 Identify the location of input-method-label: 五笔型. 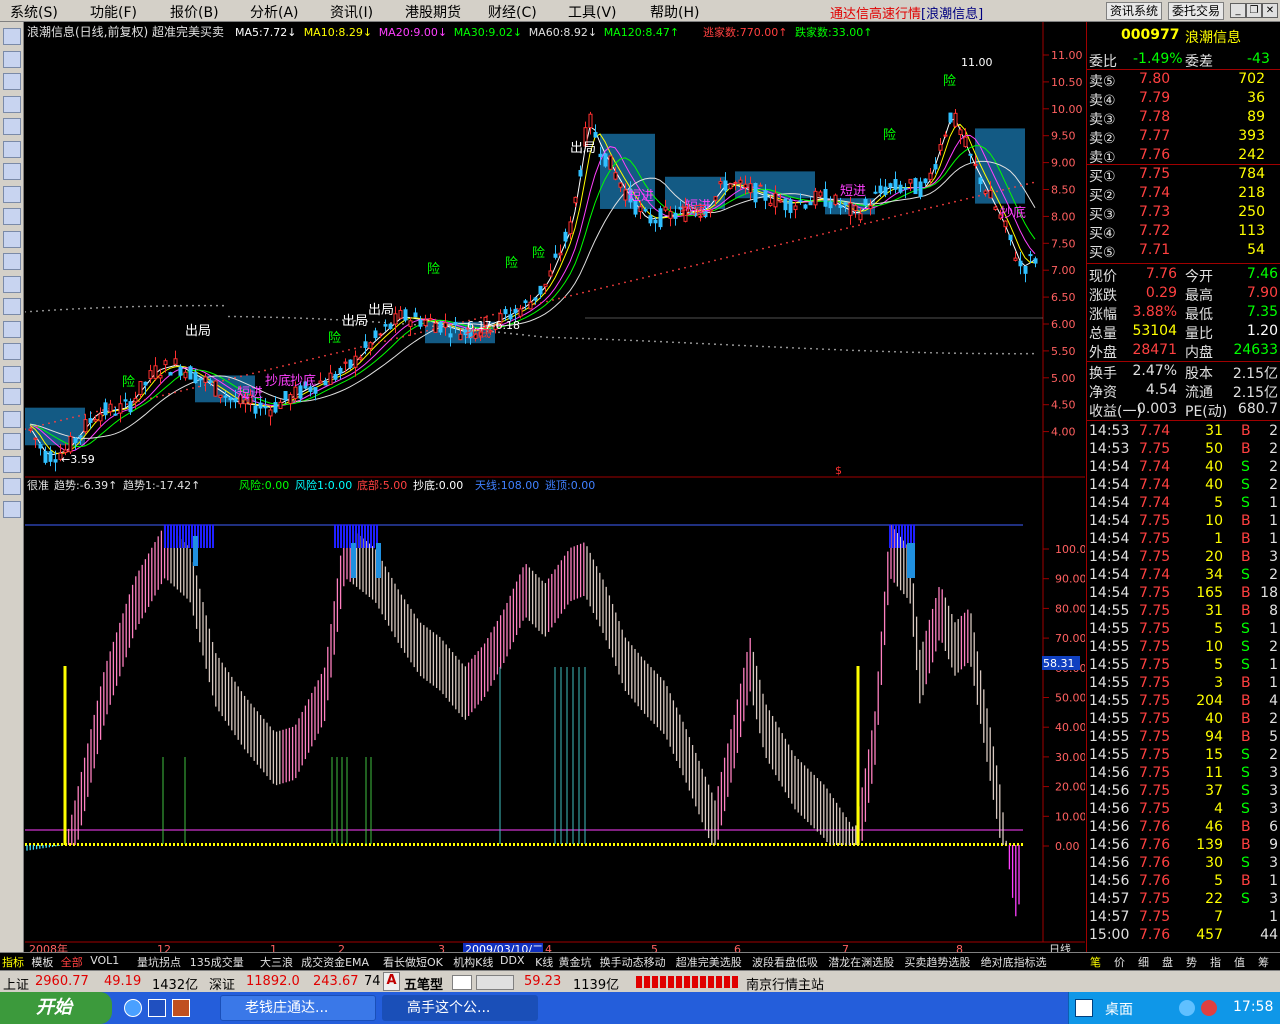
(423, 983).